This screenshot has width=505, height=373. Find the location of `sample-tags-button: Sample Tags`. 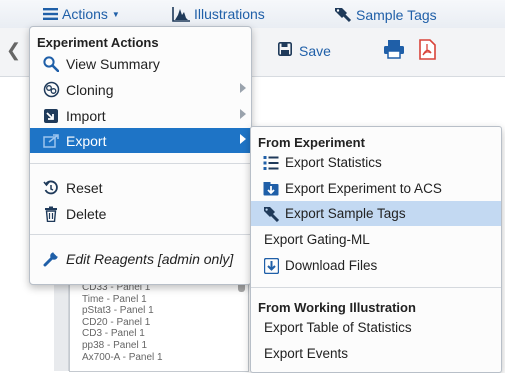

sample-tags-button: Sample Tags is located at coordinates (385, 14).